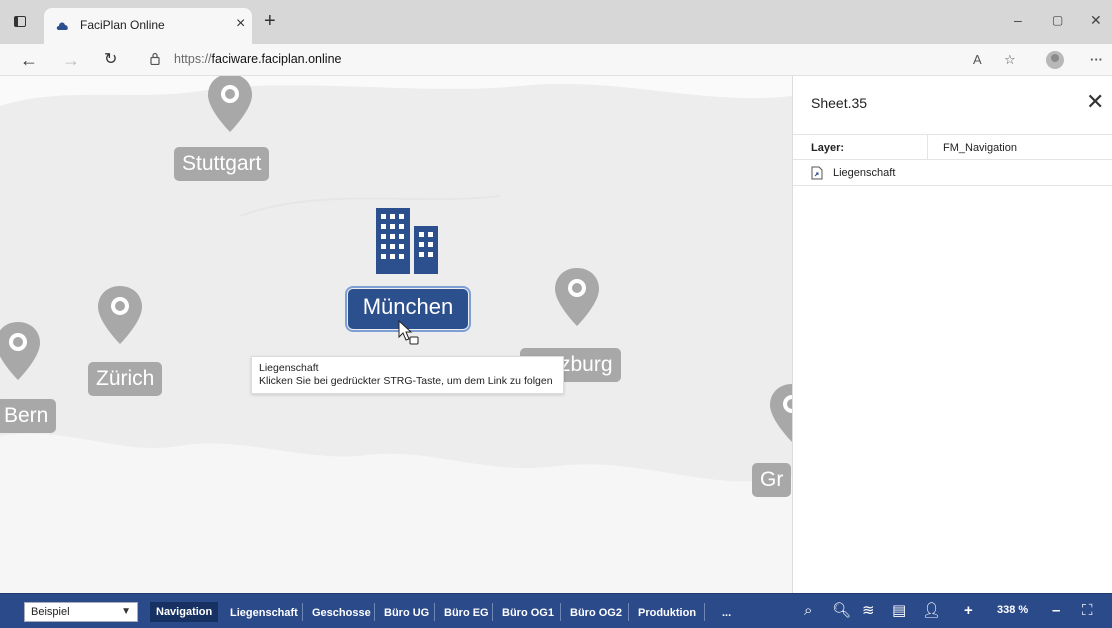 The width and height of the screenshot is (1112, 628). What do you see at coordinates (1013, 610) in the screenshot?
I see `zoom-level: 338 %` at bounding box center [1013, 610].